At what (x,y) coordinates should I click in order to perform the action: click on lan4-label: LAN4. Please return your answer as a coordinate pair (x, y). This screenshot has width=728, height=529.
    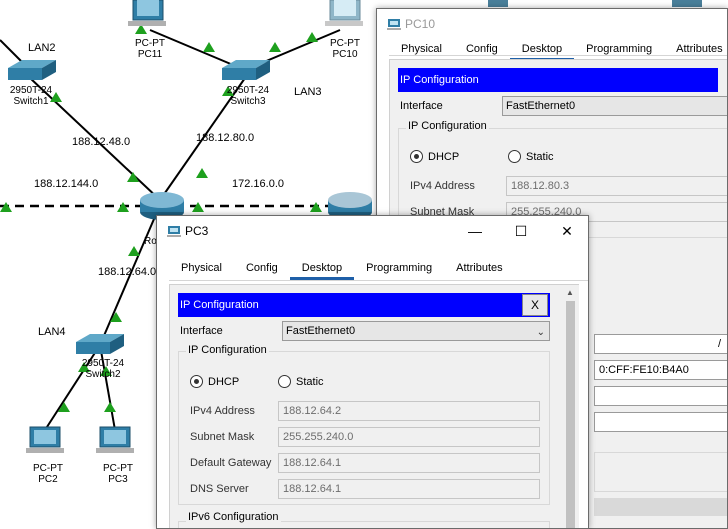
    Looking at the image, I should click on (52, 332).